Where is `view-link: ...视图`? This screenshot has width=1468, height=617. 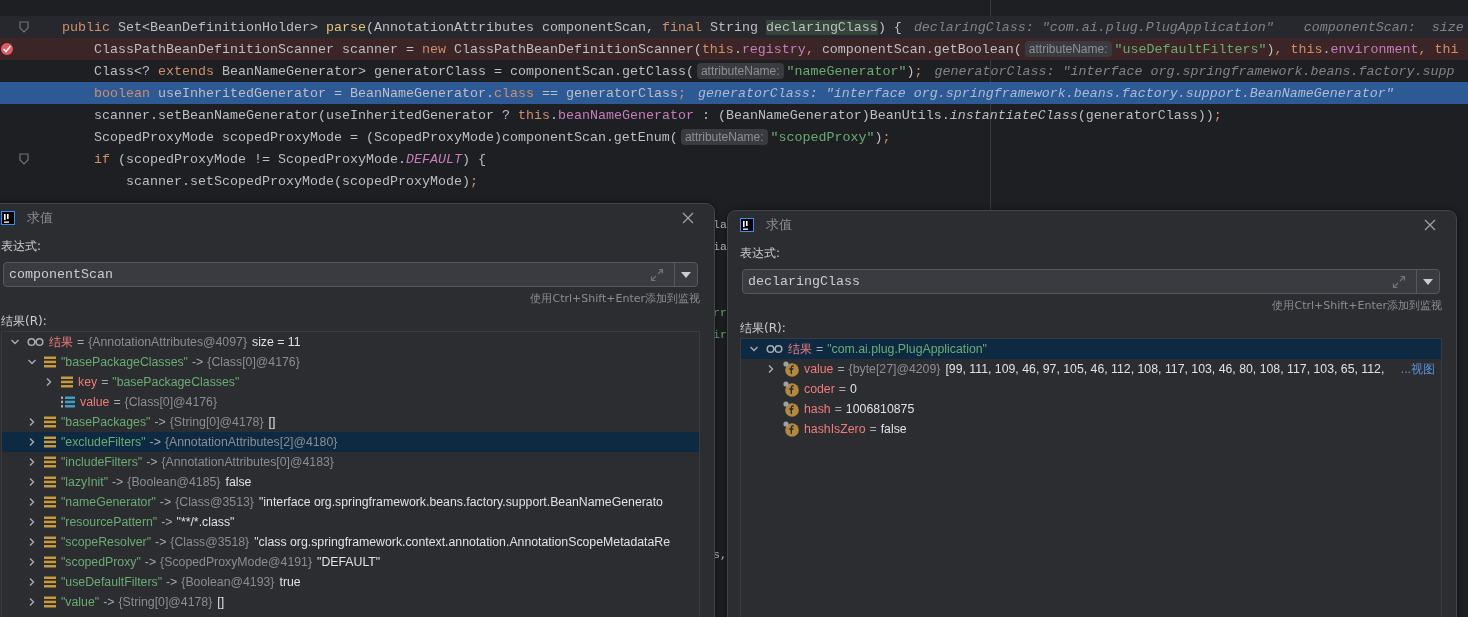 view-link: ...视图 is located at coordinates (1420, 369).